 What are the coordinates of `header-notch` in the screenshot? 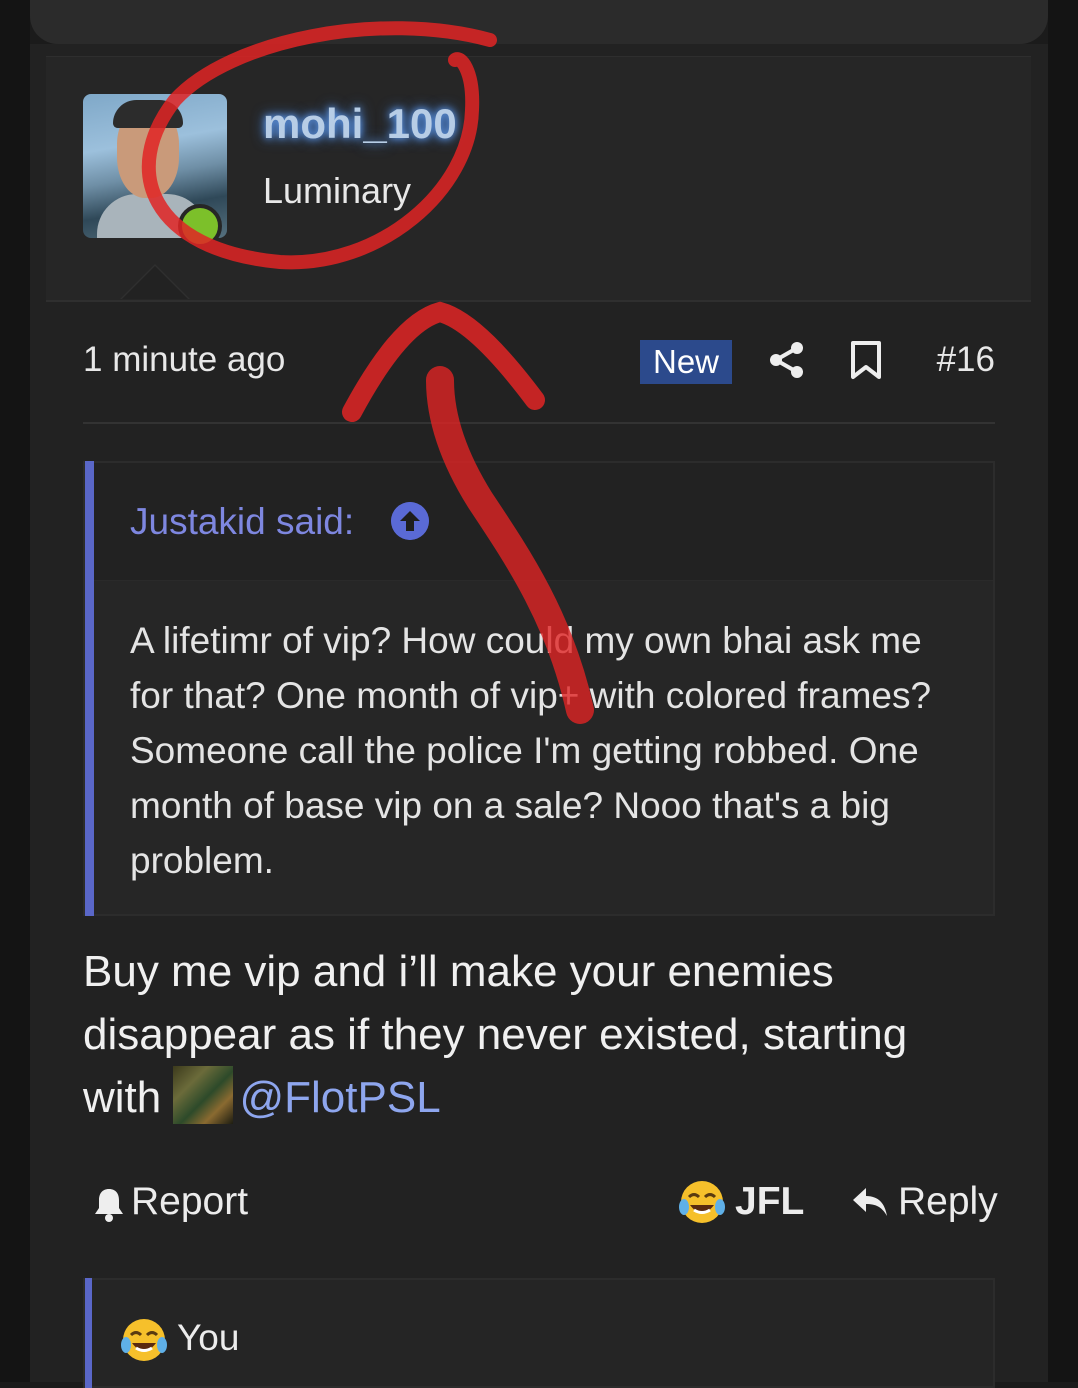 It's located at (155, 282).